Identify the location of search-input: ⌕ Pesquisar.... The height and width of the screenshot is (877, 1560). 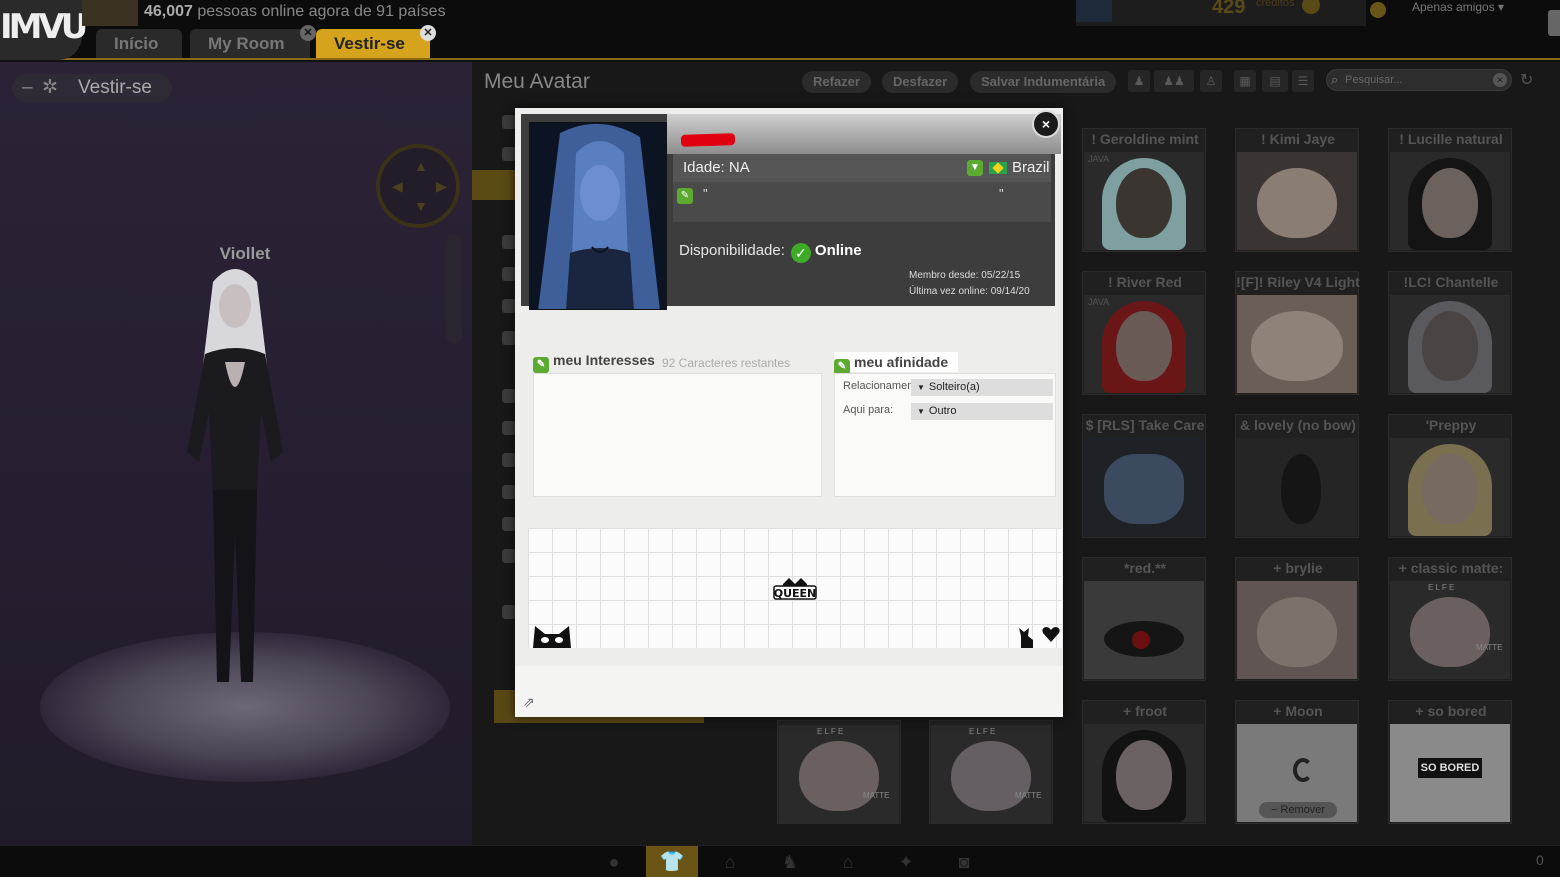
(1419, 80).